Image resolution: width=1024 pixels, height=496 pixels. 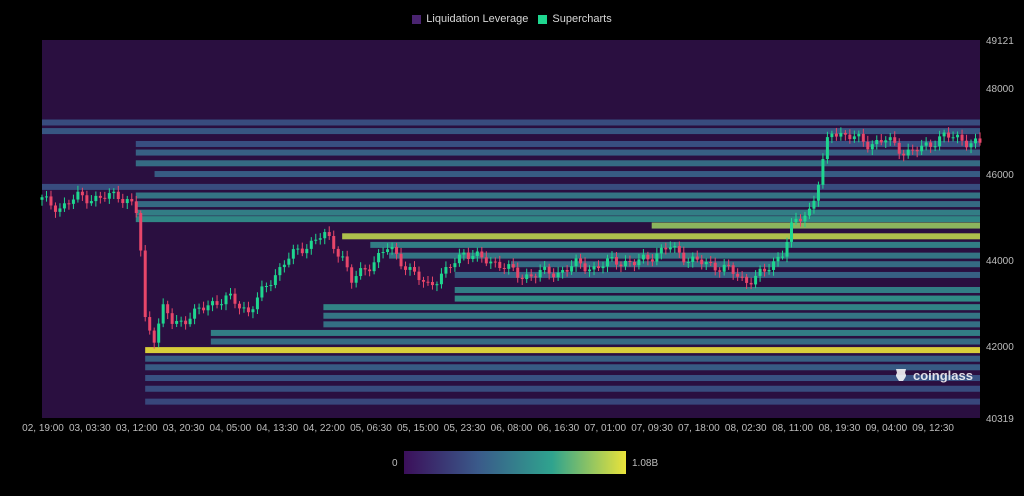 What do you see at coordinates (699, 428) in the screenshot?
I see `x-tick-label: 07, 18:00` at bounding box center [699, 428].